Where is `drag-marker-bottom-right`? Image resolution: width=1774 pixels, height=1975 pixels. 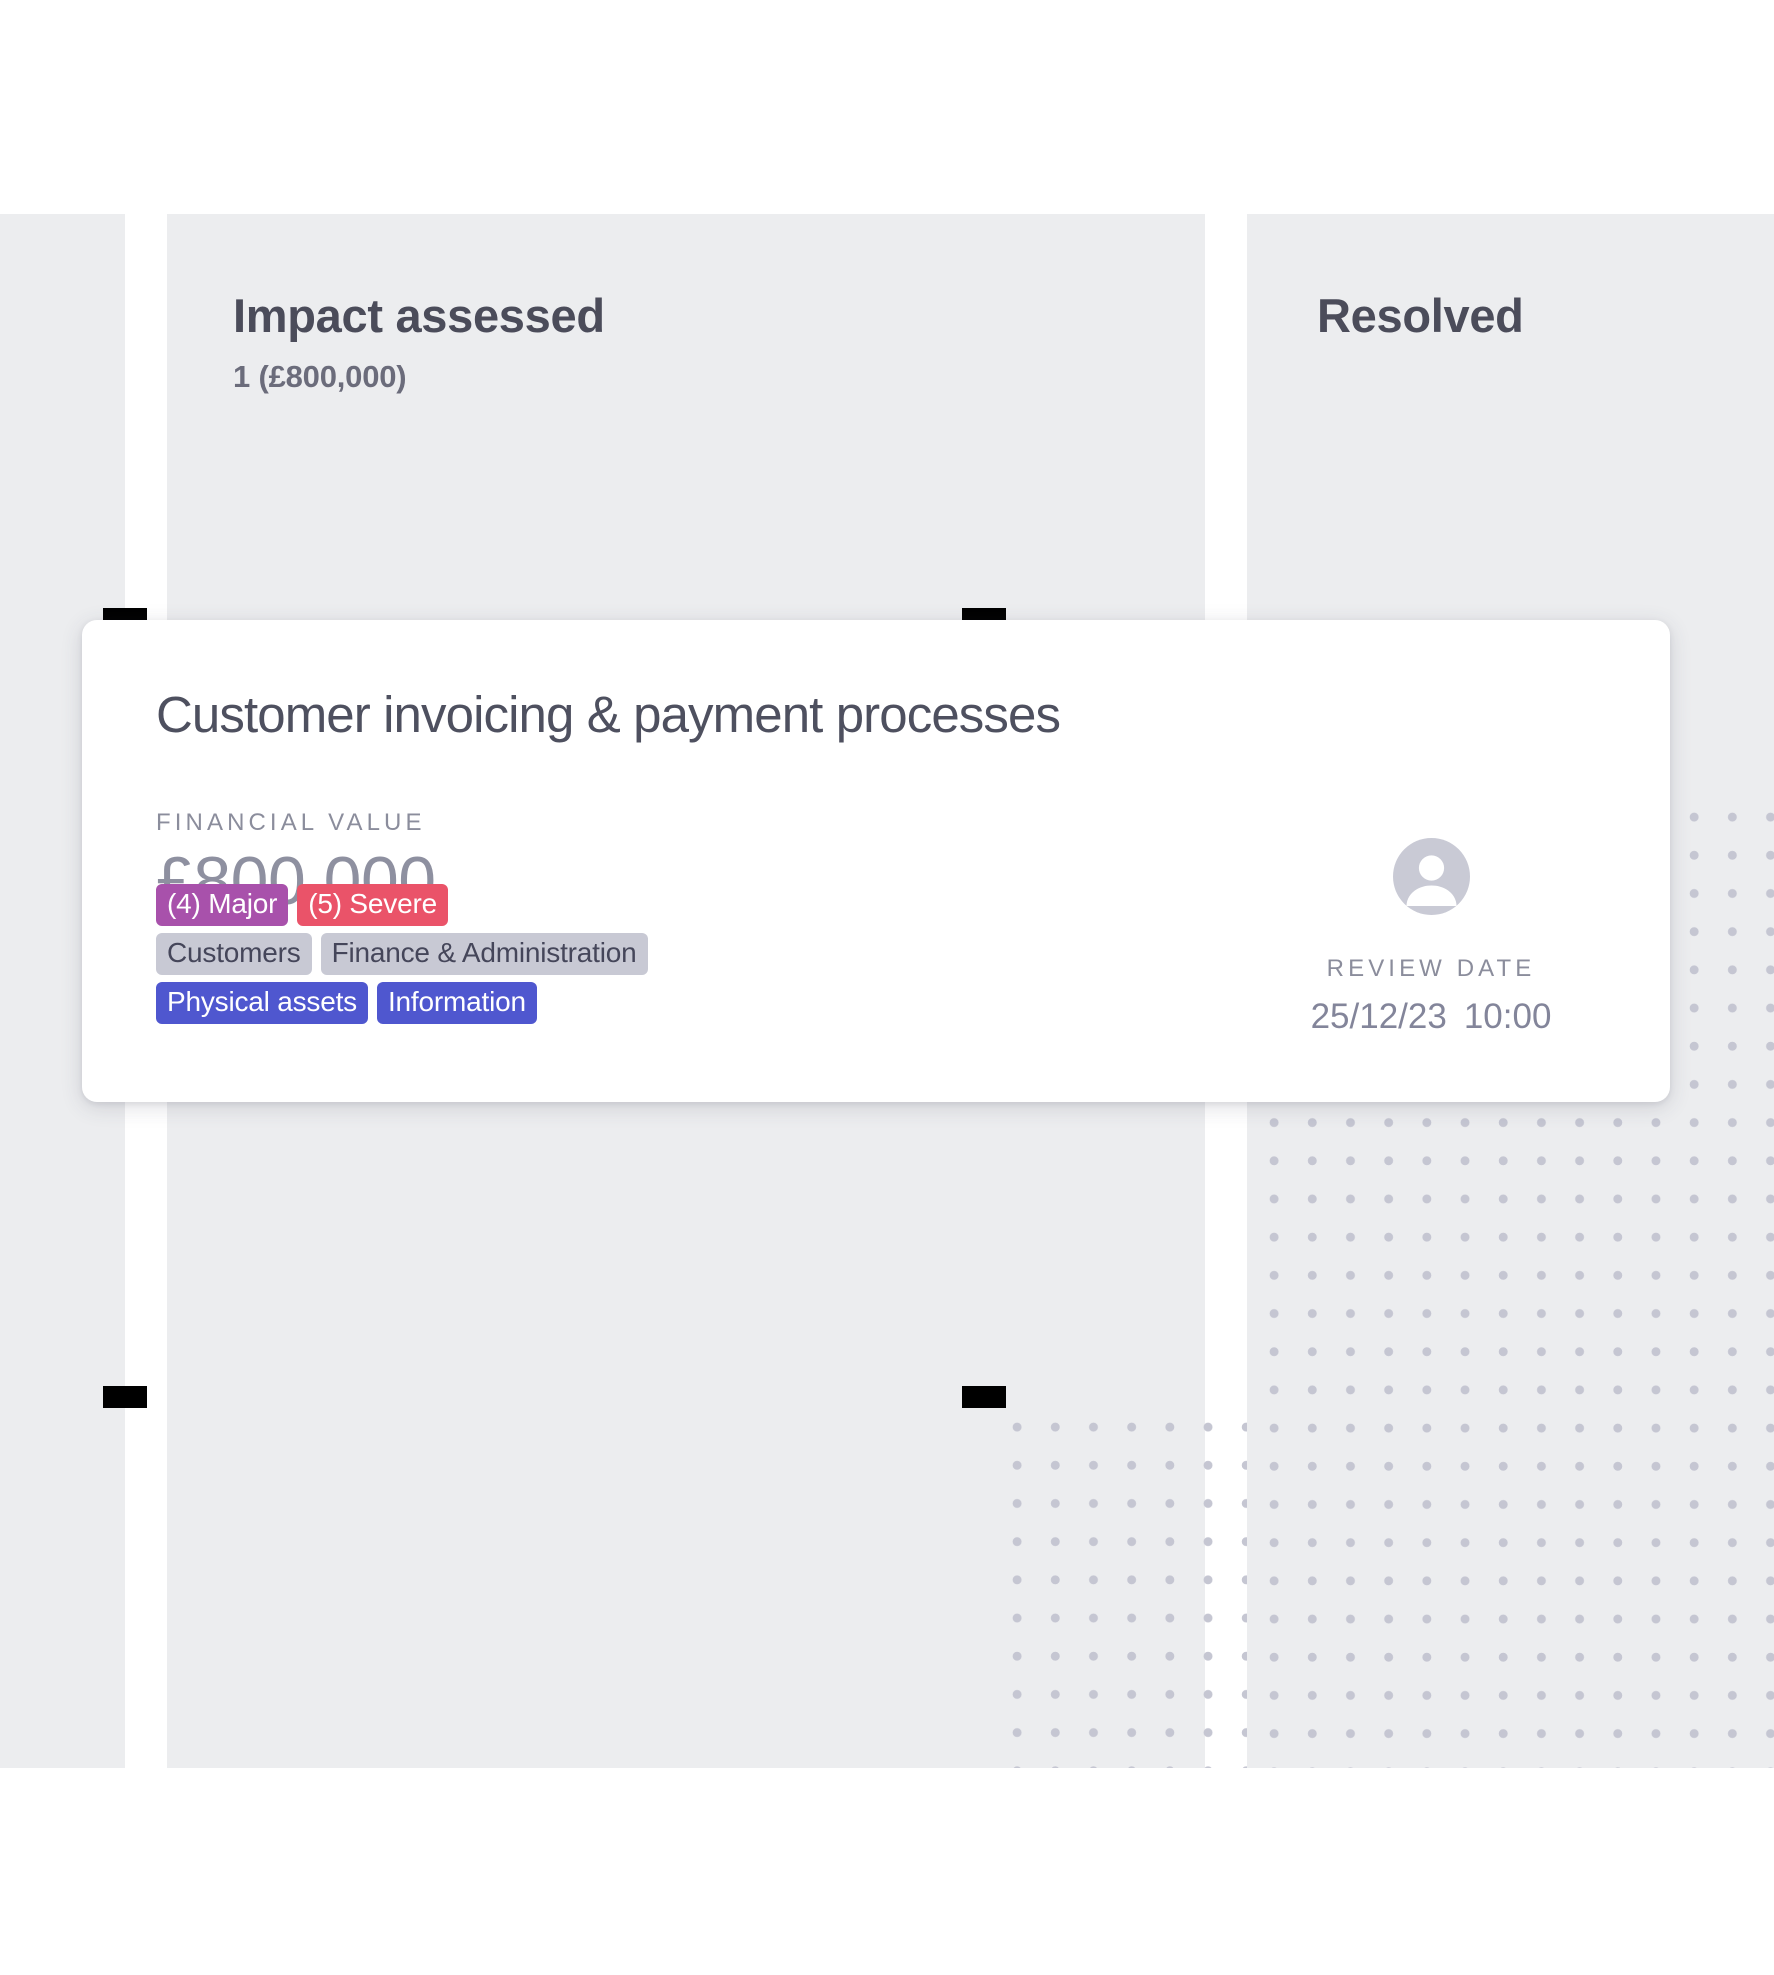 drag-marker-bottom-right is located at coordinates (984, 1397).